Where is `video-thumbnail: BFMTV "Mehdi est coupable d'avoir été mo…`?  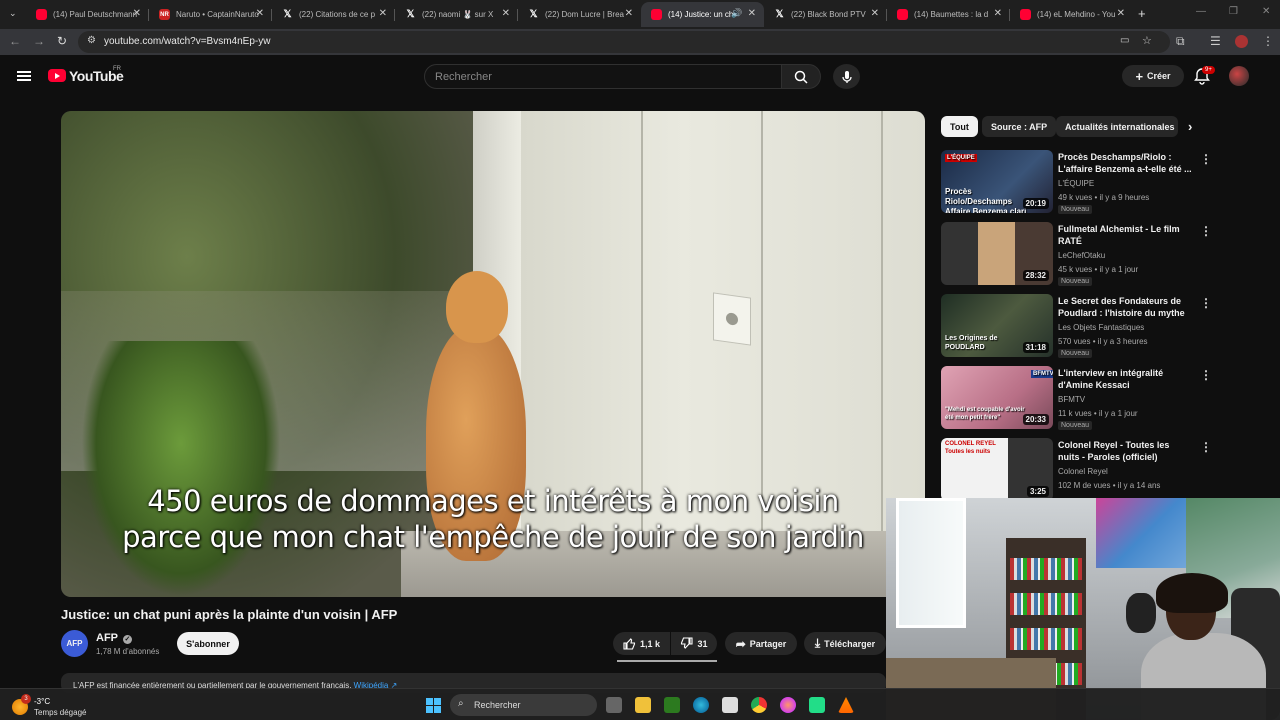 video-thumbnail: BFMTV "Mehdi est coupable d'avoir été mo… is located at coordinates (997, 397).